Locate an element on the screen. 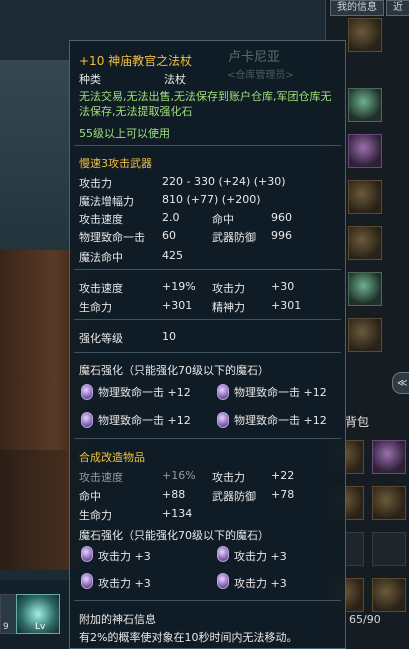 This screenshot has height=649, width=409. stat-value: 810 (+77) (+200) is located at coordinates (211, 199).